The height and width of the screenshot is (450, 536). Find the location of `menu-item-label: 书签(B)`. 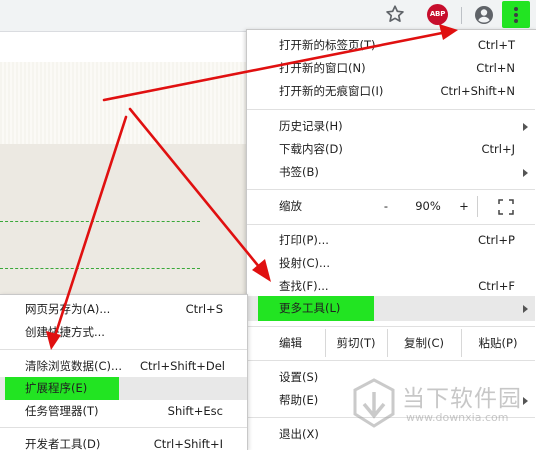

menu-item-label: 书签(B) is located at coordinates (299, 172).